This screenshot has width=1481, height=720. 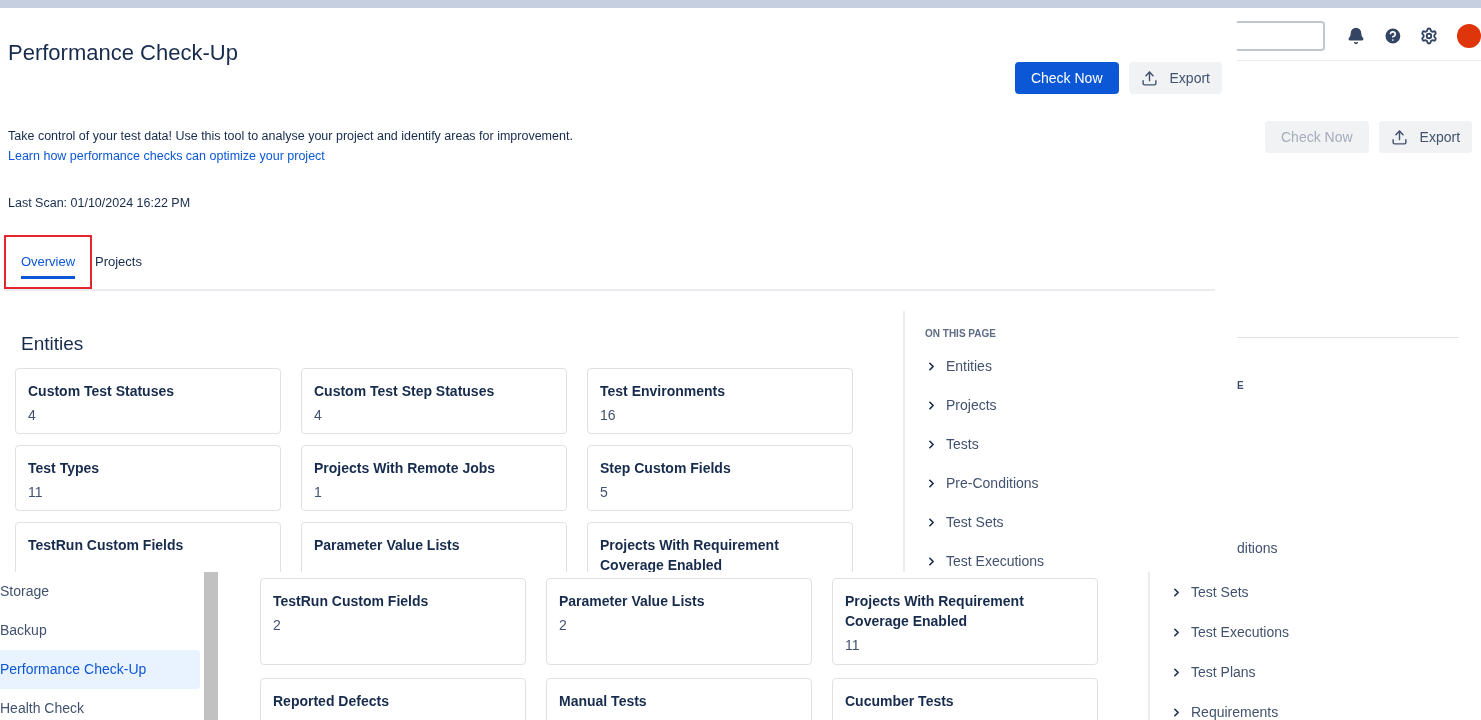 I want to click on fragment-text: E, so click(x=1240, y=386).